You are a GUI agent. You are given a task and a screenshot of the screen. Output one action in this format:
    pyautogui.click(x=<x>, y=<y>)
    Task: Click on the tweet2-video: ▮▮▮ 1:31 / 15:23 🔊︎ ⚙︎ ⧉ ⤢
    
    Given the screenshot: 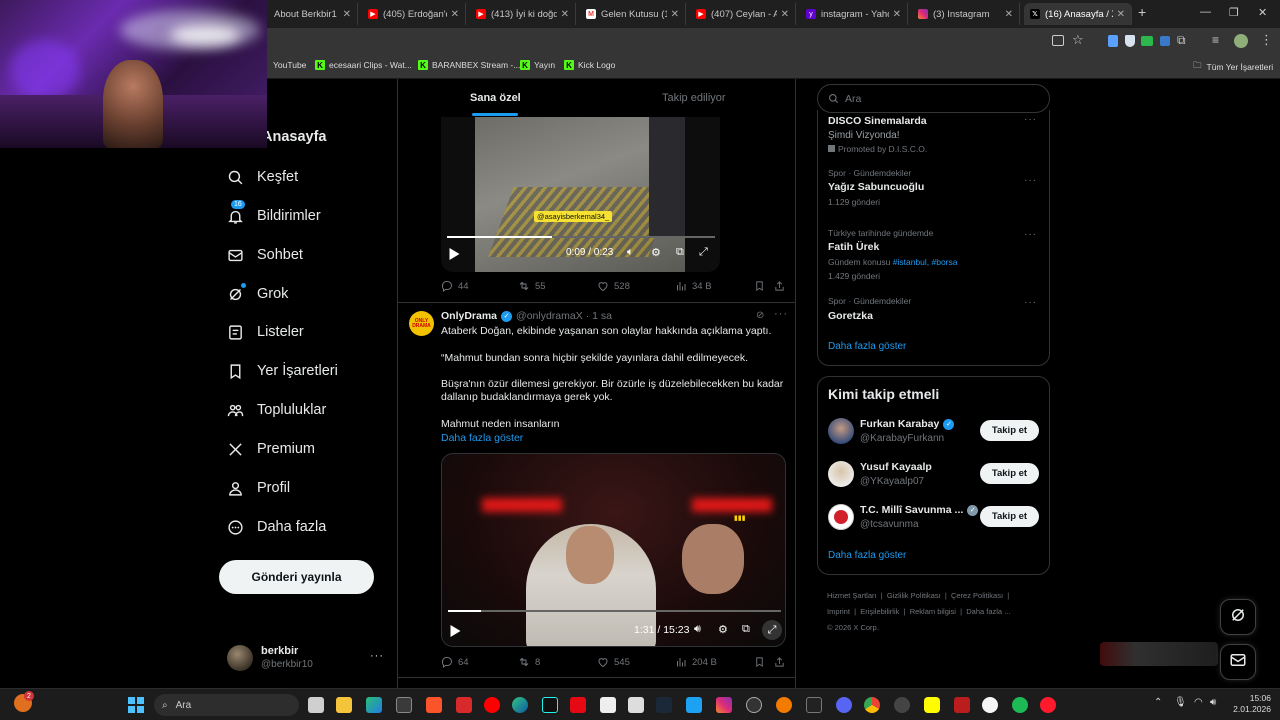 What is the action you would take?
    pyautogui.click(x=613, y=550)
    